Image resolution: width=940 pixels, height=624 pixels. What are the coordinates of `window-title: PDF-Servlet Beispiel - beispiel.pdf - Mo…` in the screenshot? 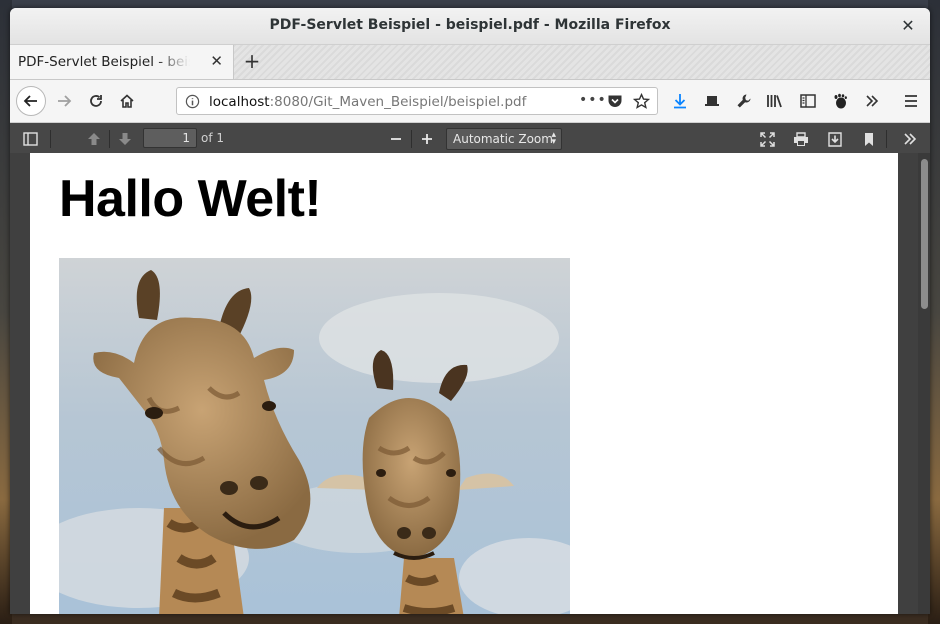 It's located at (470, 25).